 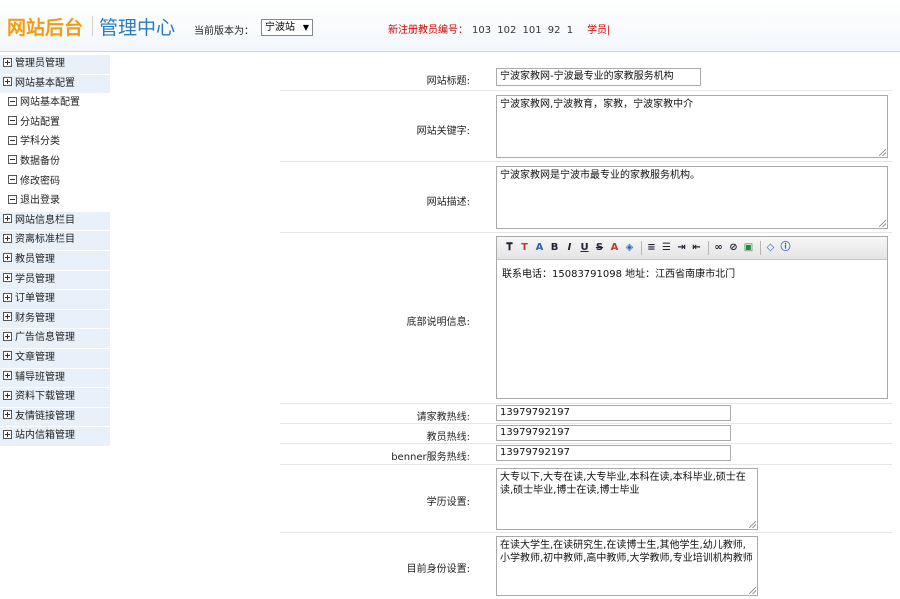 I want to click on sidebar-subitem-change-password: 修改密码, so click(x=55, y=182).